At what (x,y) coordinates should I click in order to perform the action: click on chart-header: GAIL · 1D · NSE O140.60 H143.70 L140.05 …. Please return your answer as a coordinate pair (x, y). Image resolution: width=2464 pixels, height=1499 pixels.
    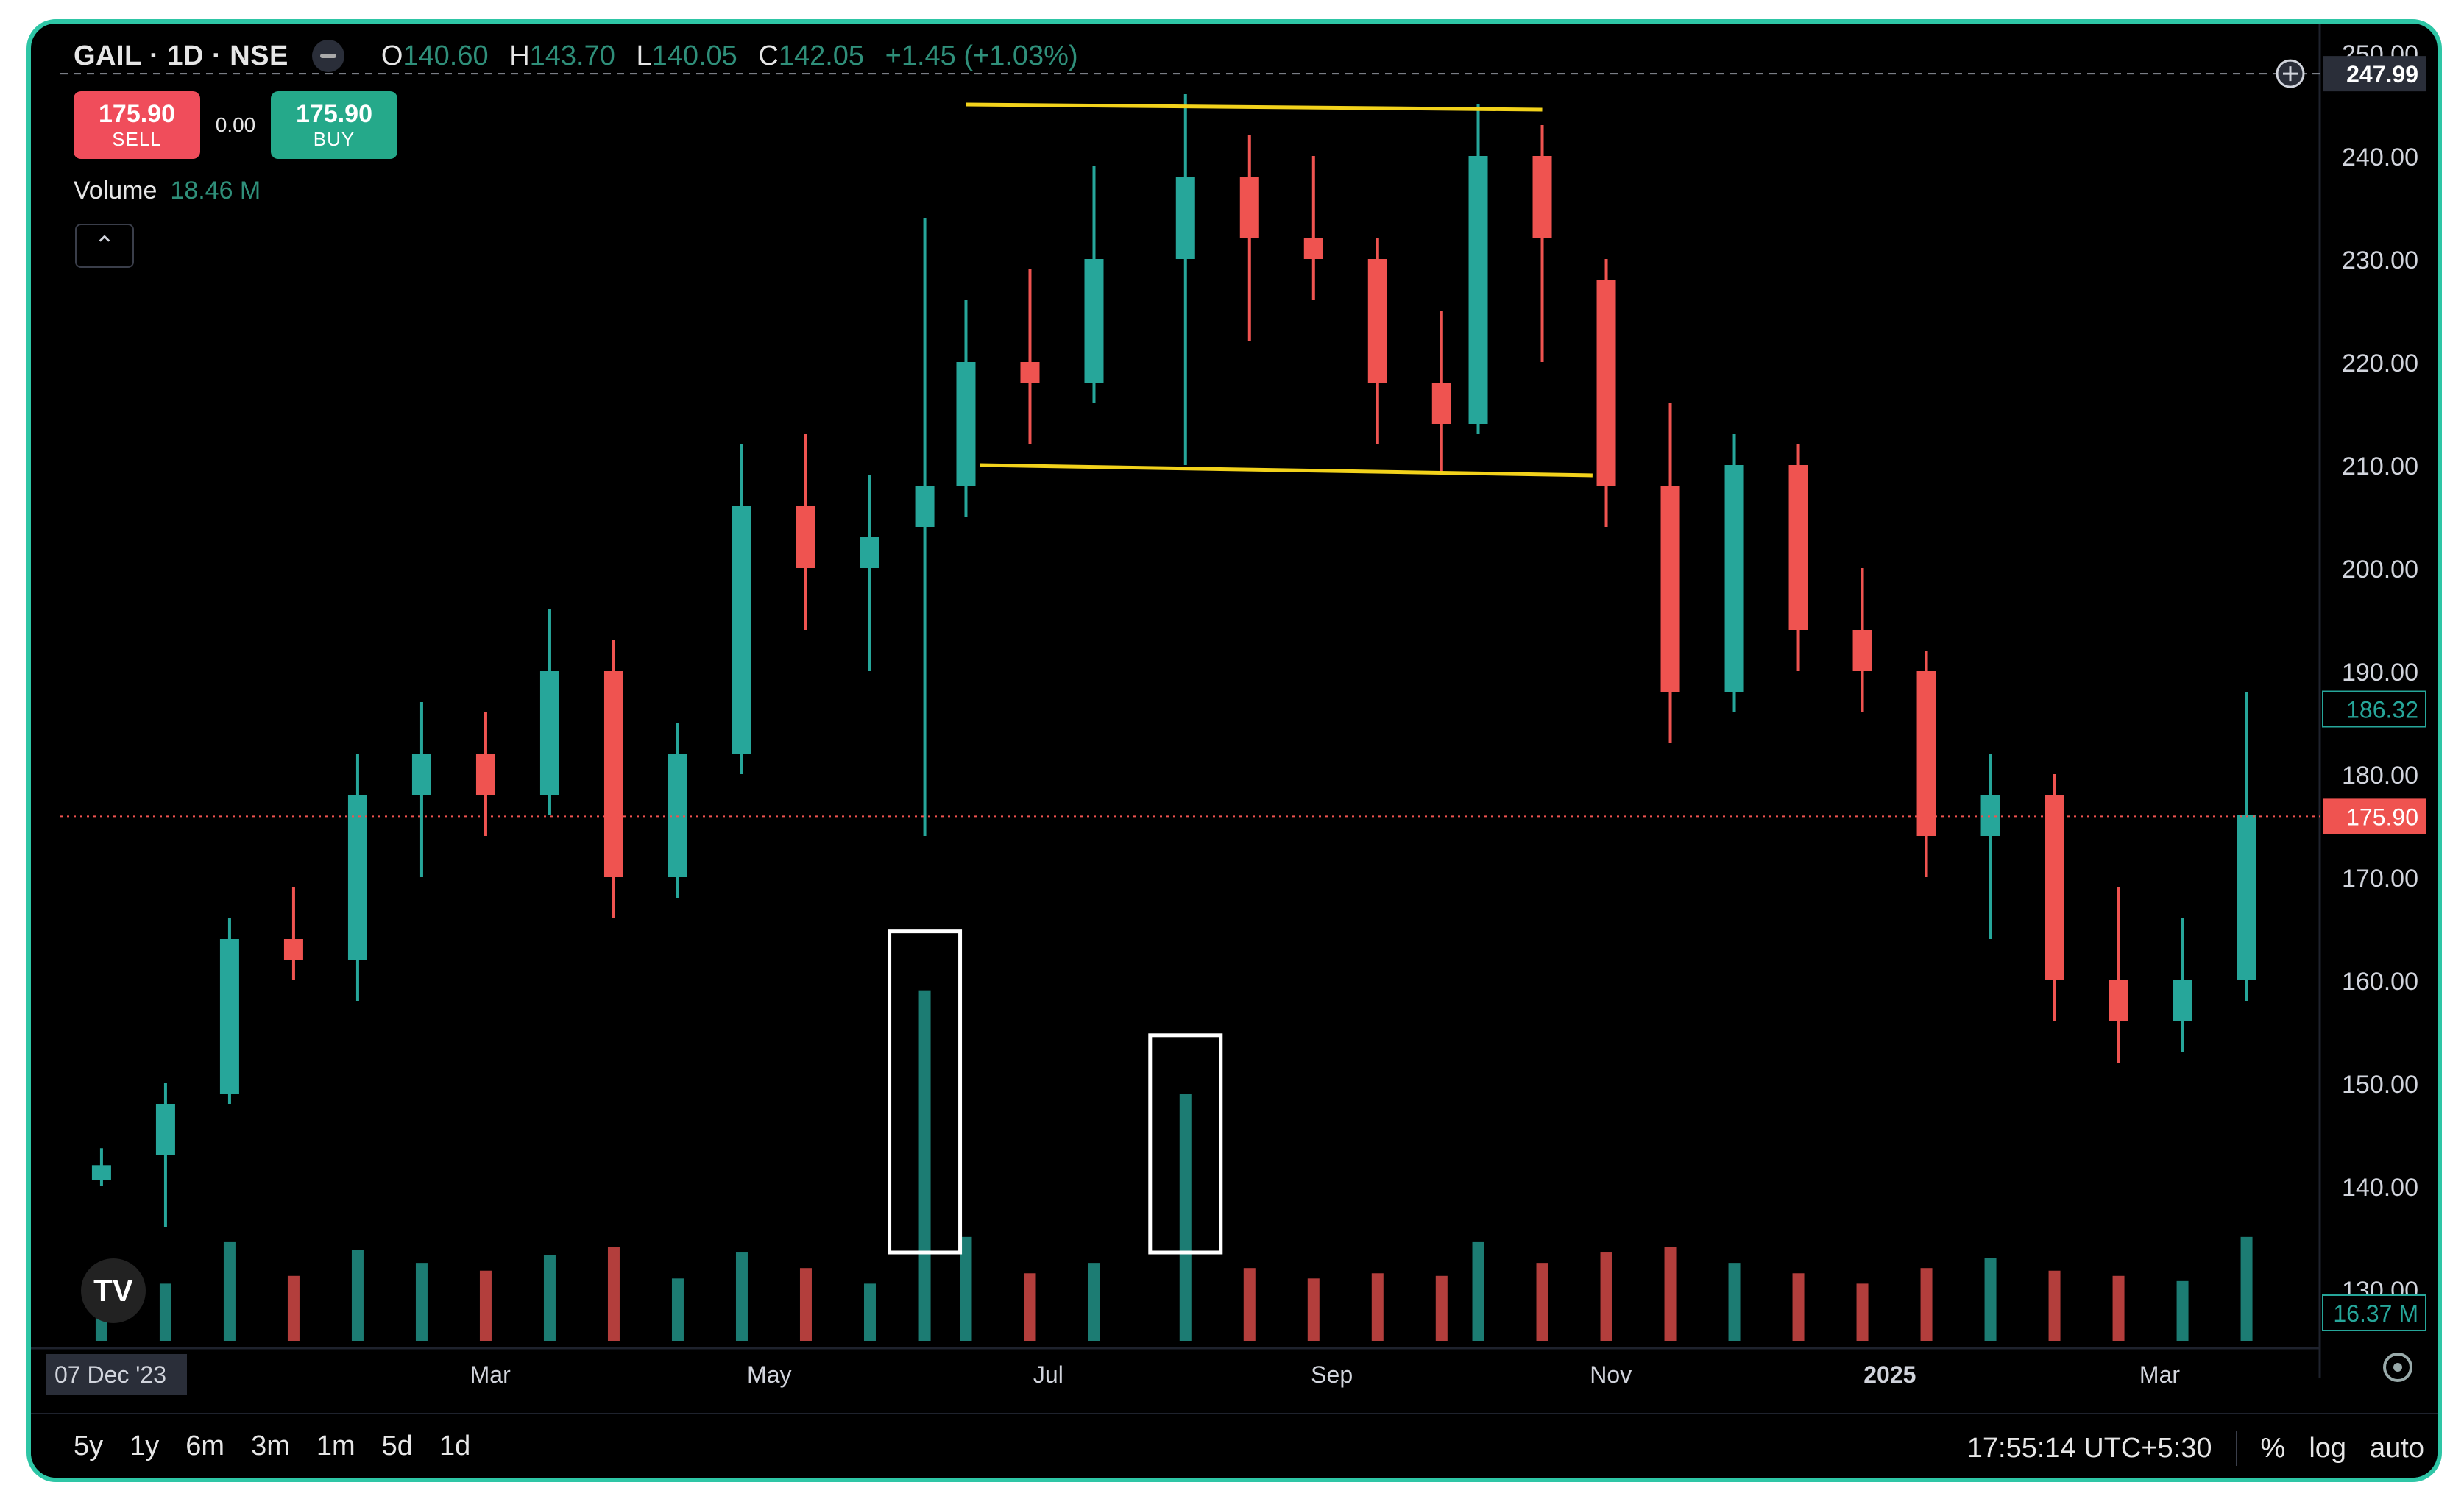
    Looking at the image, I should click on (576, 56).